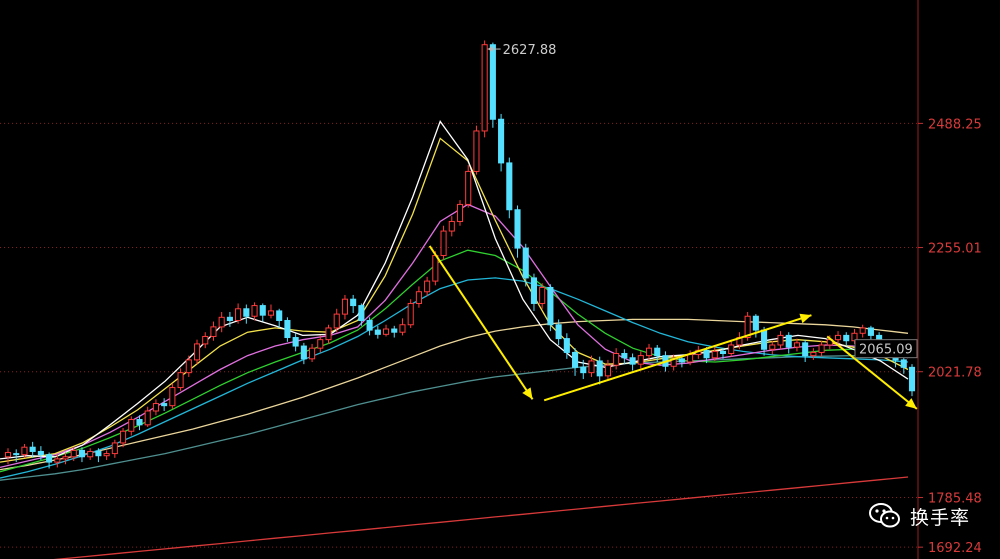 This screenshot has width=1000, height=559. Describe the element at coordinates (955, 249) in the screenshot. I see `tick-label: 2255.01` at that location.